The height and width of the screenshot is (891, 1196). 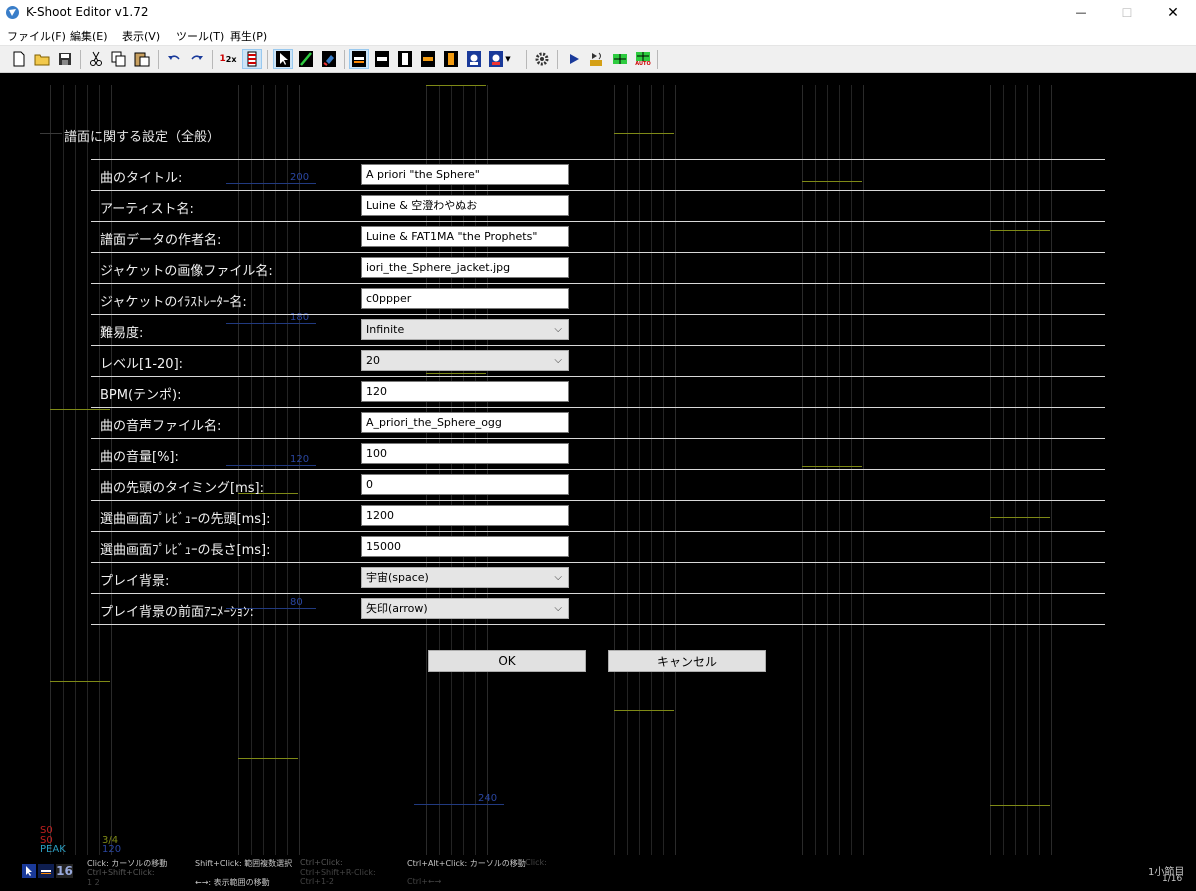 What do you see at coordinates (598, 298) in the screenshot?
I see `settings-row: ジャケットのｲﾗｽﾄﾚｰﾀｰ名: c0ppper` at bounding box center [598, 298].